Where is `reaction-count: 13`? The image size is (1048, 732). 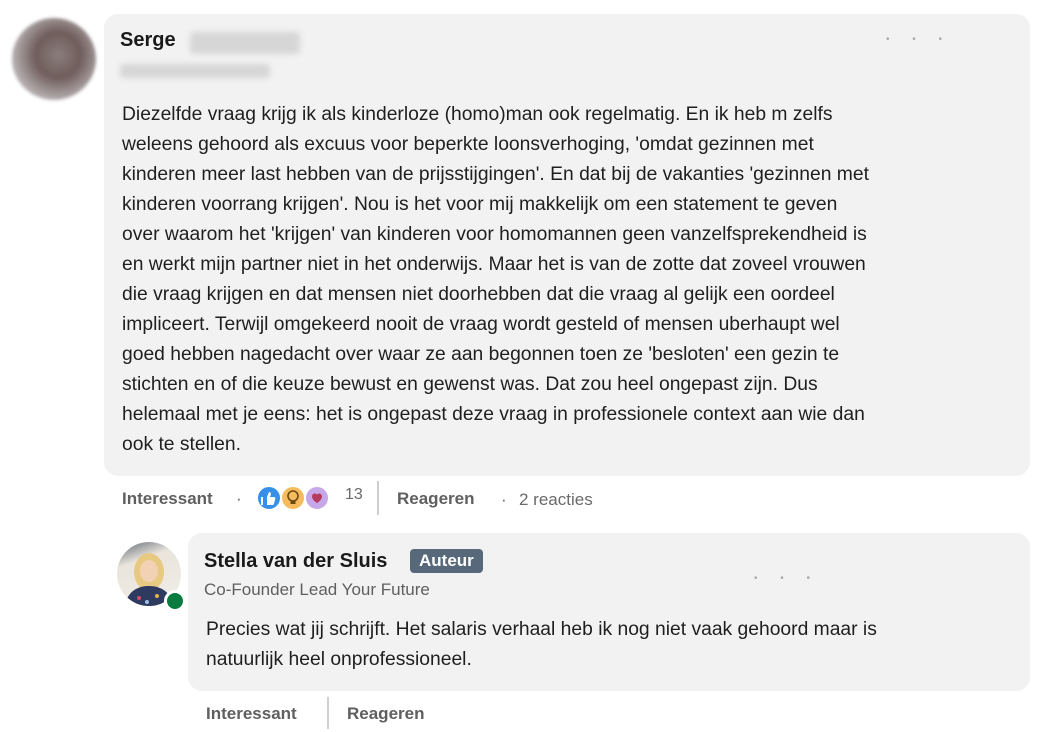
reaction-count: 13 is located at coordinates (354, 495).